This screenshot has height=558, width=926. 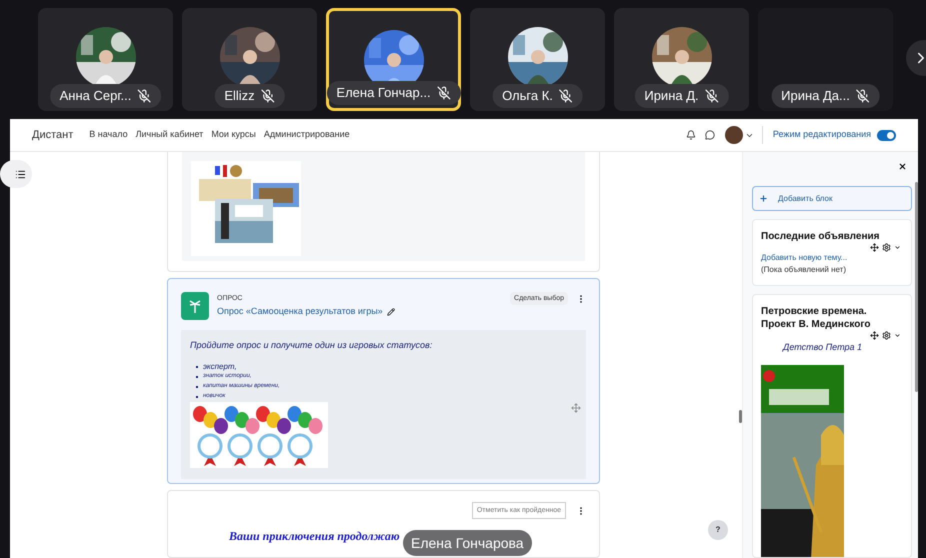 I want to click on participant-tile: Ellizz, so click(x=249, y=59).